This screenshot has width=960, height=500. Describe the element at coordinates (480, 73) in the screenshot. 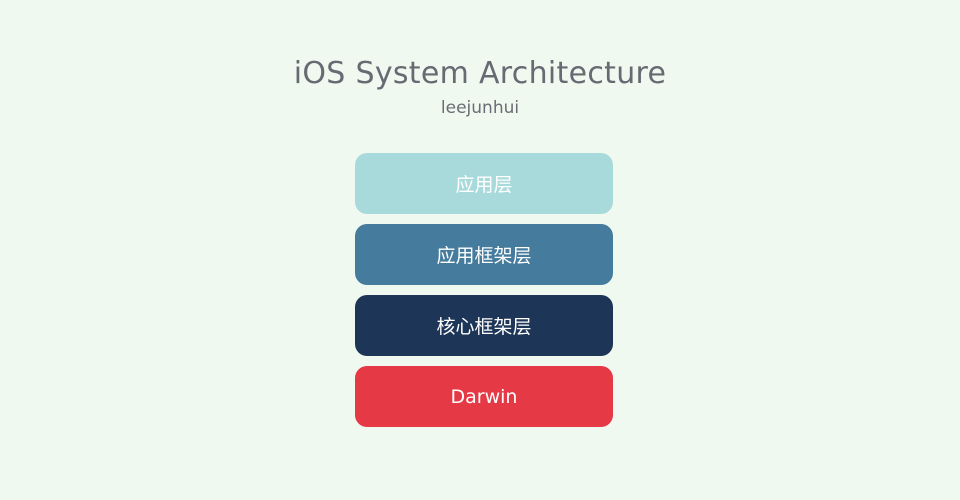

I see `diagram-title: iOS System Architecture` at that location.